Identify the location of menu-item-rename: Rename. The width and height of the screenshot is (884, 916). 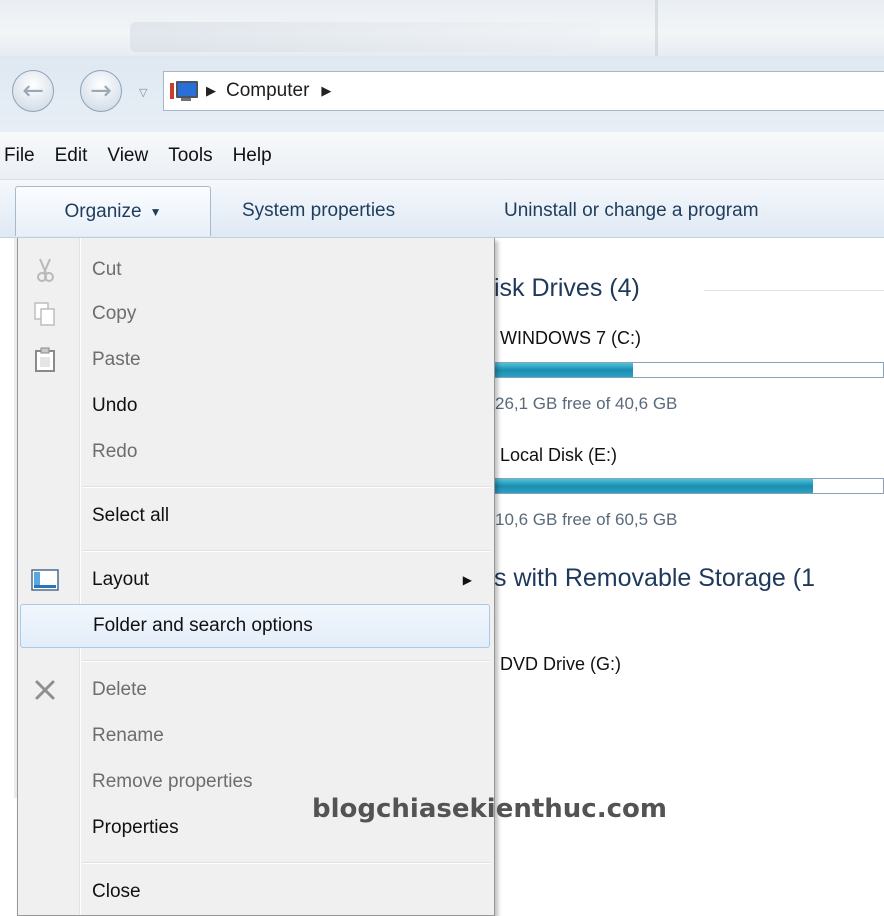
(256, 736).